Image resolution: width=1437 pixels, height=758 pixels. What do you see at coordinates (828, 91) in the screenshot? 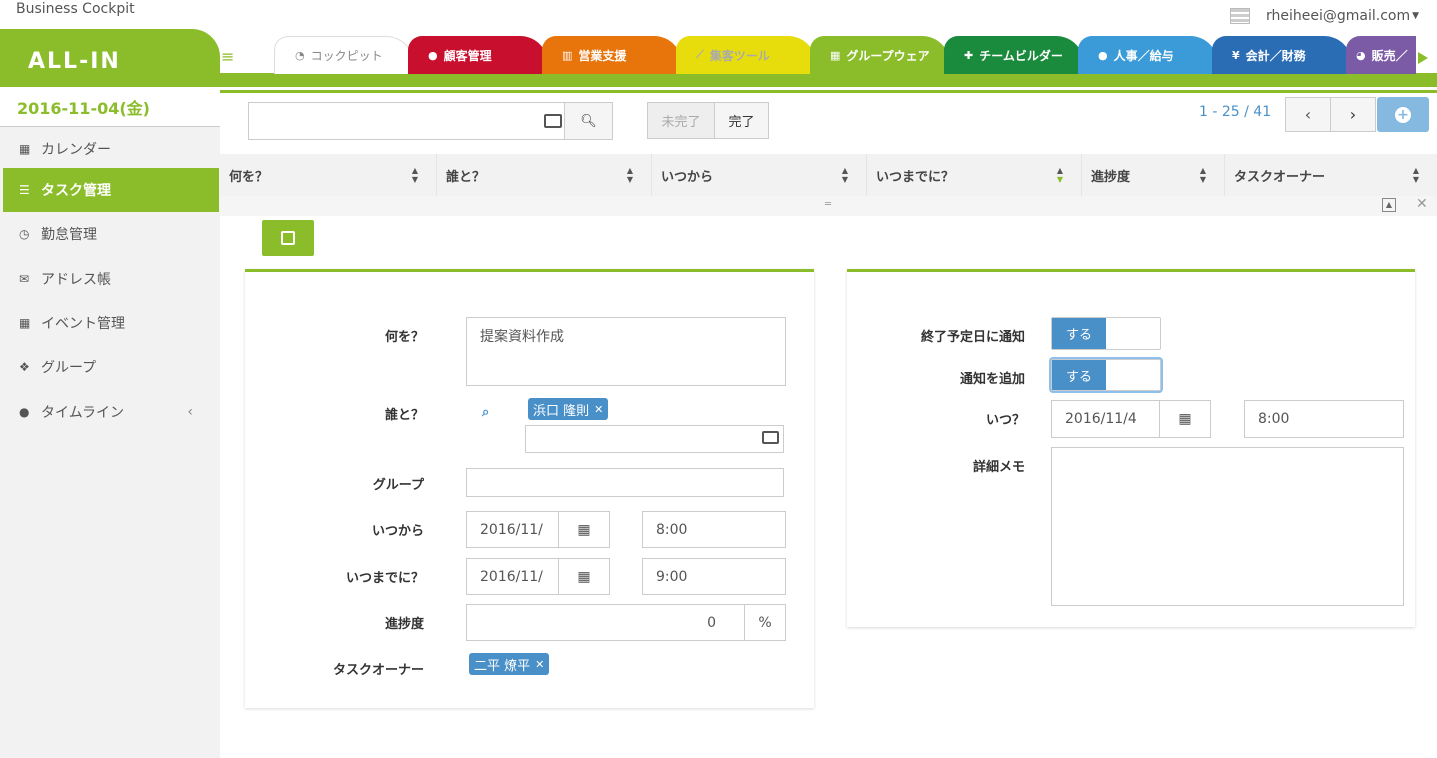
I see `divider` at bounding box center [828, 91].